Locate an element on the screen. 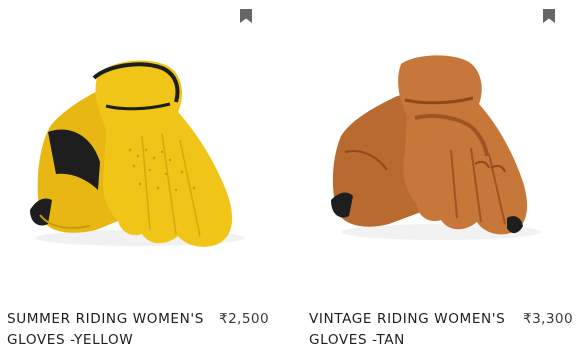 Image resolution: width=578 pixels, height=356 pixels. product-price: ₹3,300 is located at coordinates (548, 319).